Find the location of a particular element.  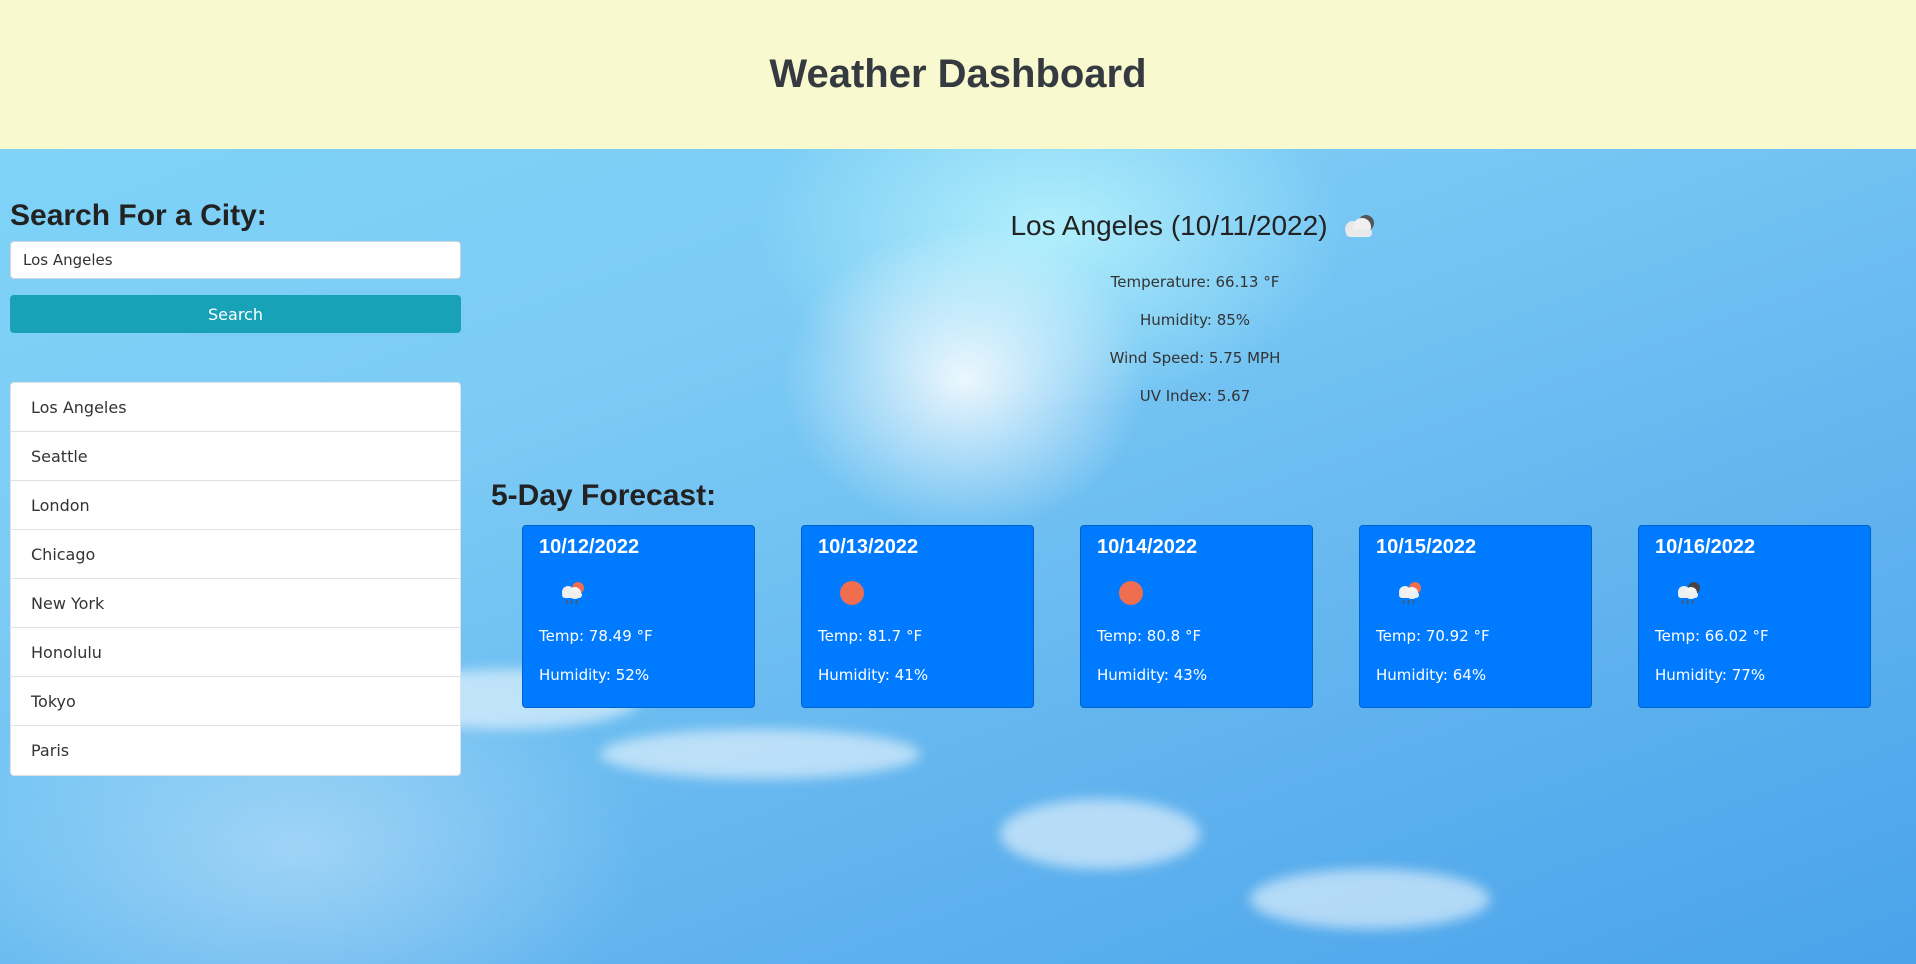

cloud-night-rain-icon is located at coordinates (1689, 593).